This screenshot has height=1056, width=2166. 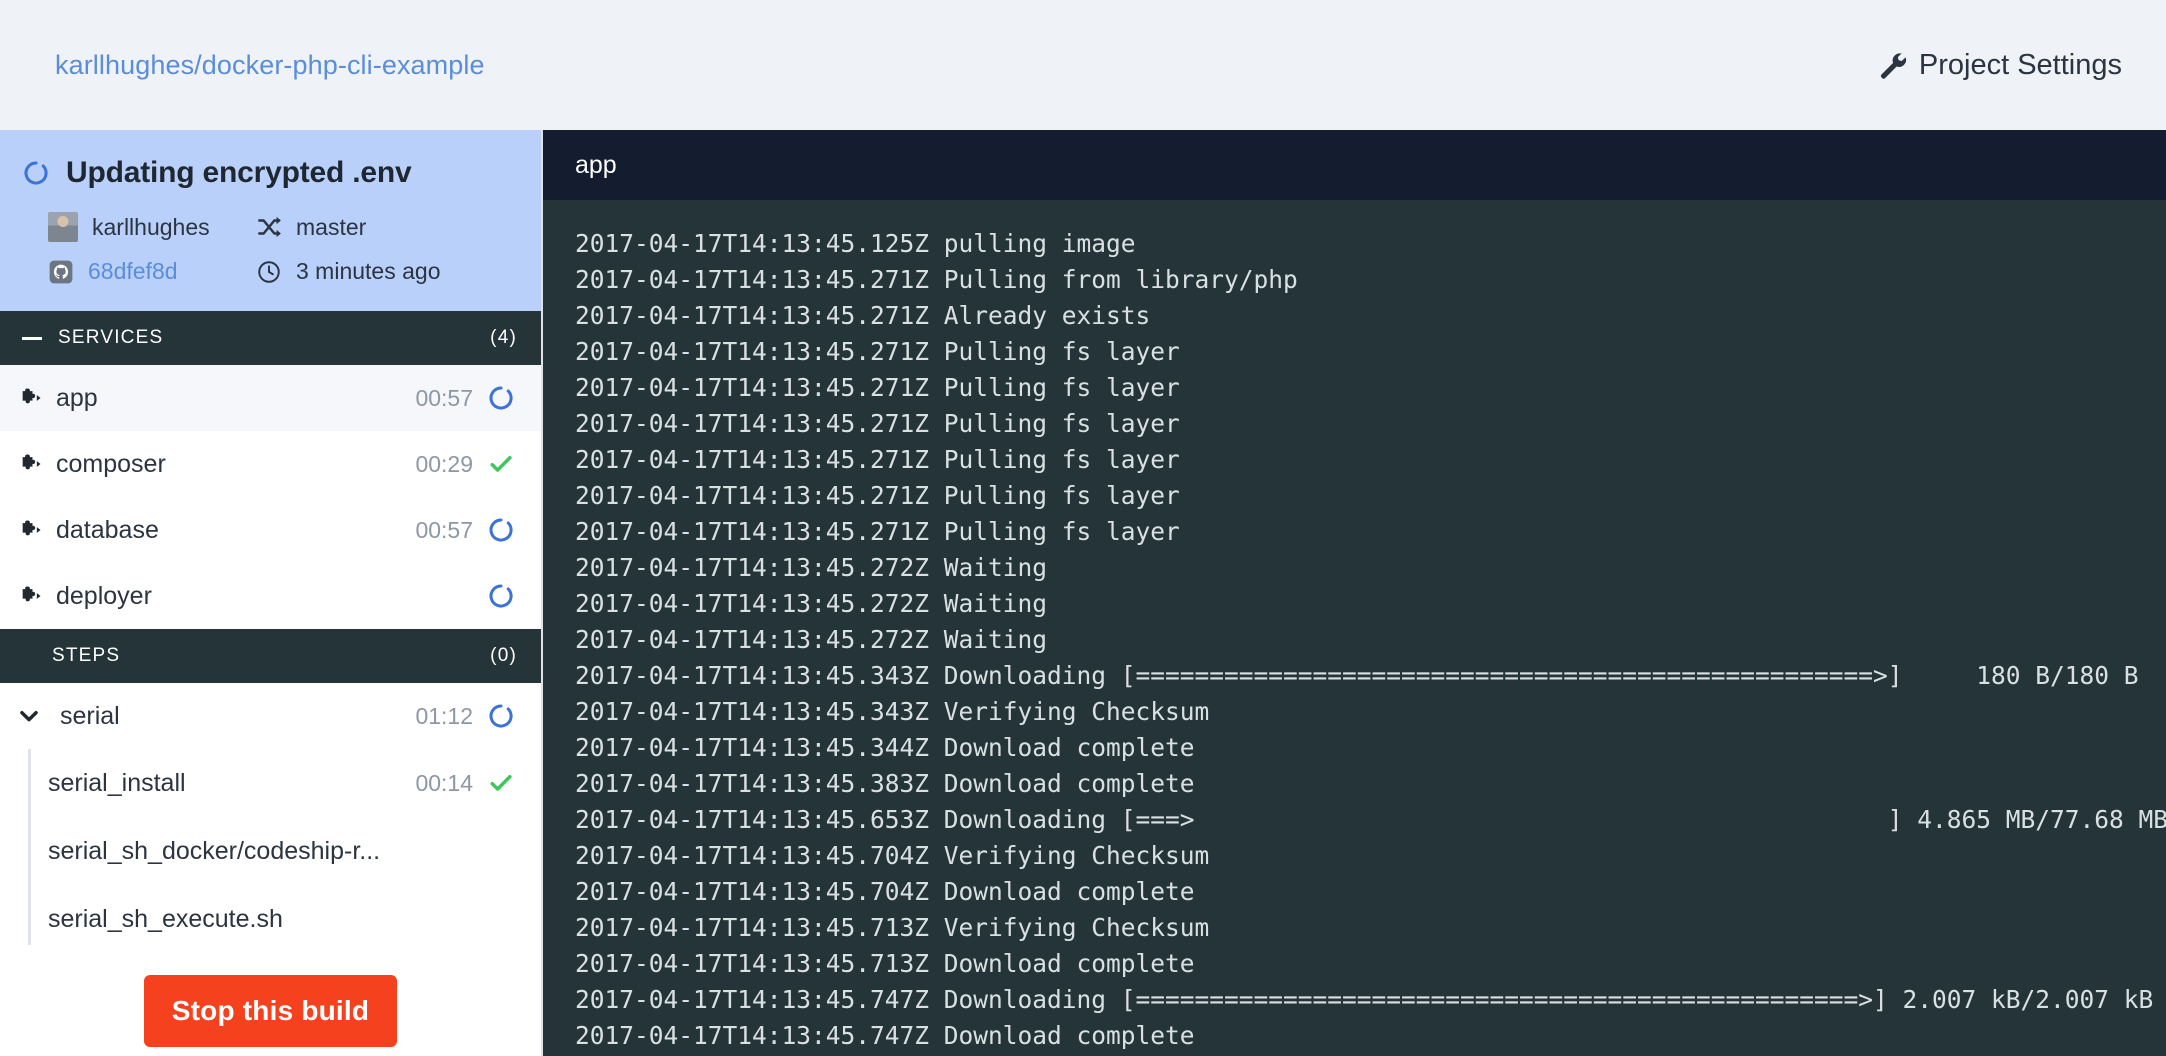 I want to click on chevron-down-icon, so click(x=29, y=716).